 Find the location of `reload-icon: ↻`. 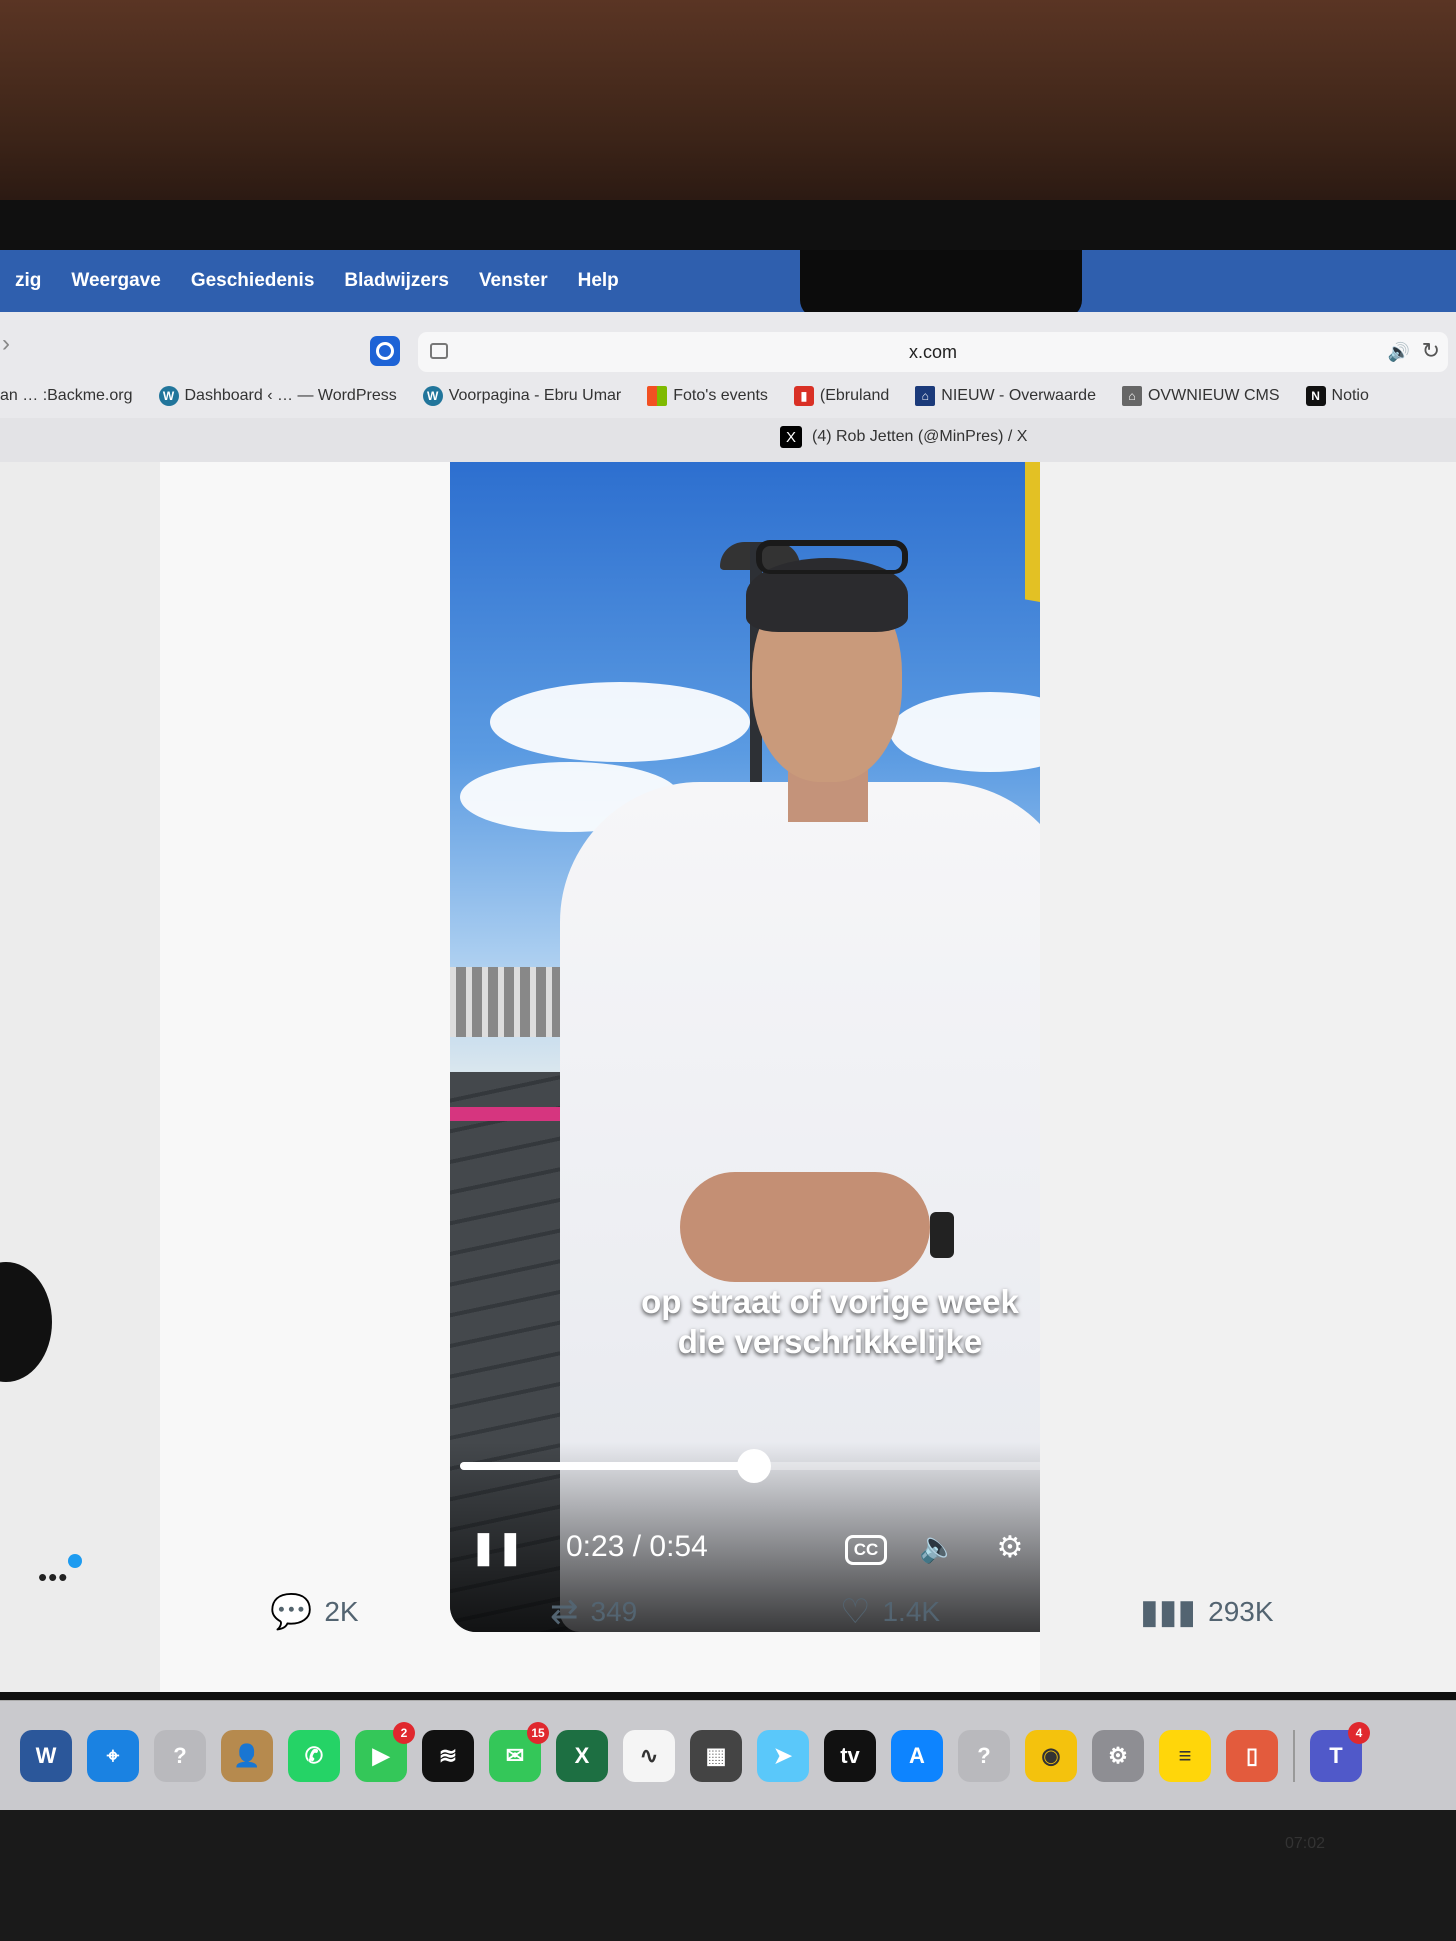

reload-icon: ↻ is located at coordinates (1431, 351).